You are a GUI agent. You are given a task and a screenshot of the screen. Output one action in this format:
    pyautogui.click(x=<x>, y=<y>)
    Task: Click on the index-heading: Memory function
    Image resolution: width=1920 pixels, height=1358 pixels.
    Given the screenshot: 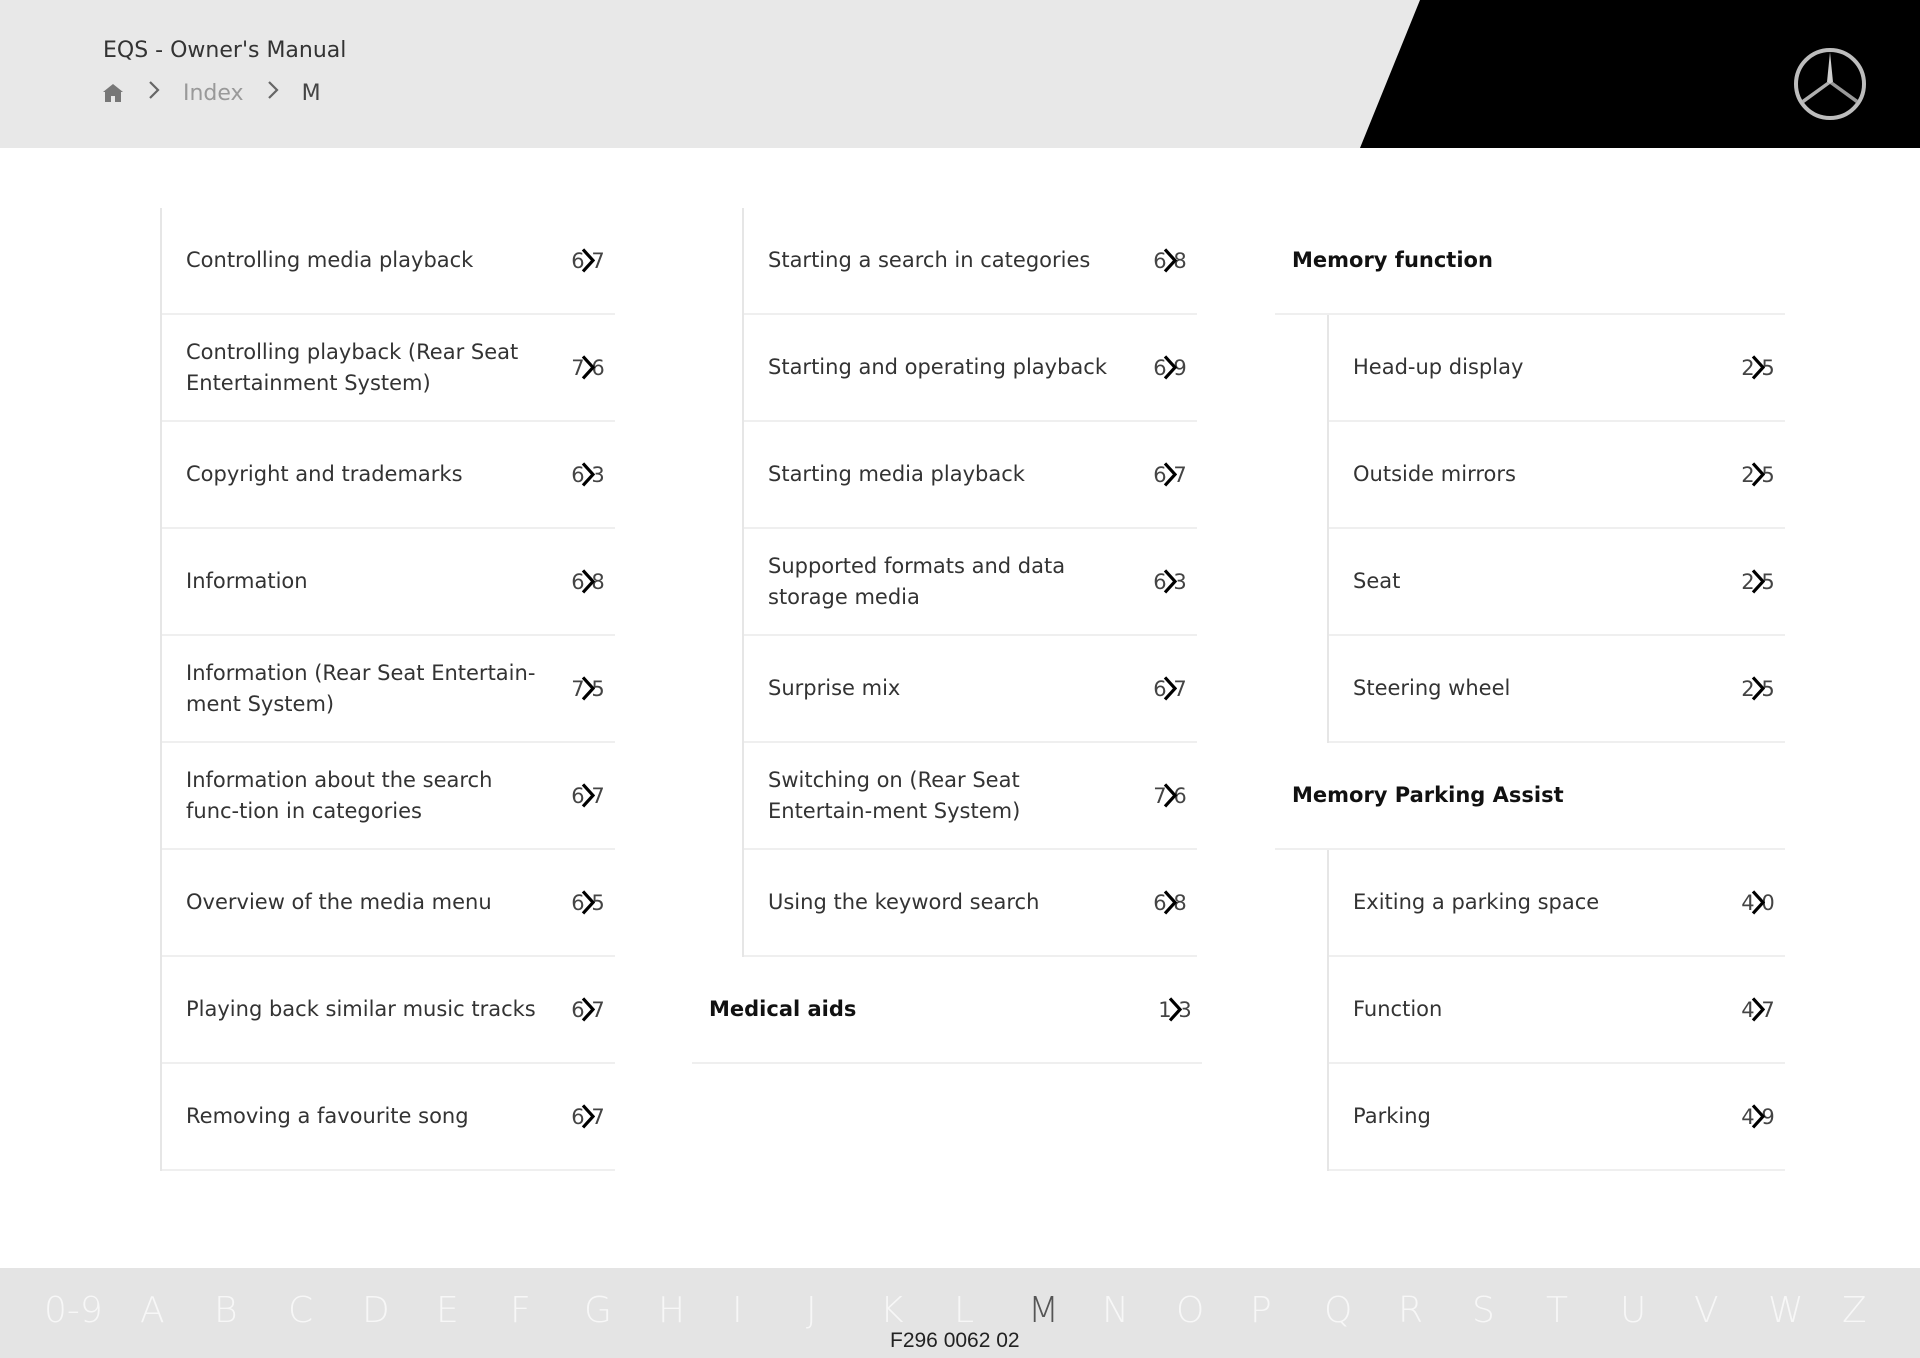 What is the action you would take?
    pyautogui.click(x=1530, y=261)
    